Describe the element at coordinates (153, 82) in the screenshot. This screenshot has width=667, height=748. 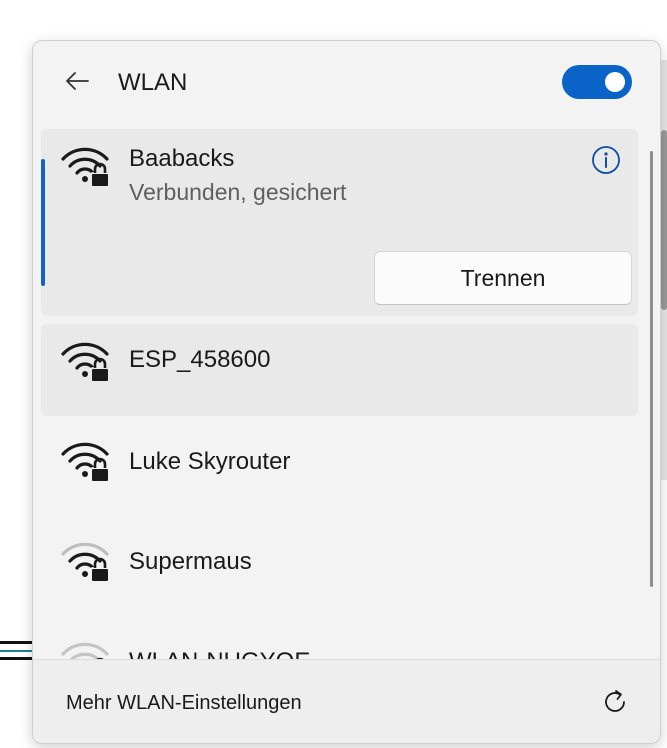
I see `page-title: WLAN` at that location.